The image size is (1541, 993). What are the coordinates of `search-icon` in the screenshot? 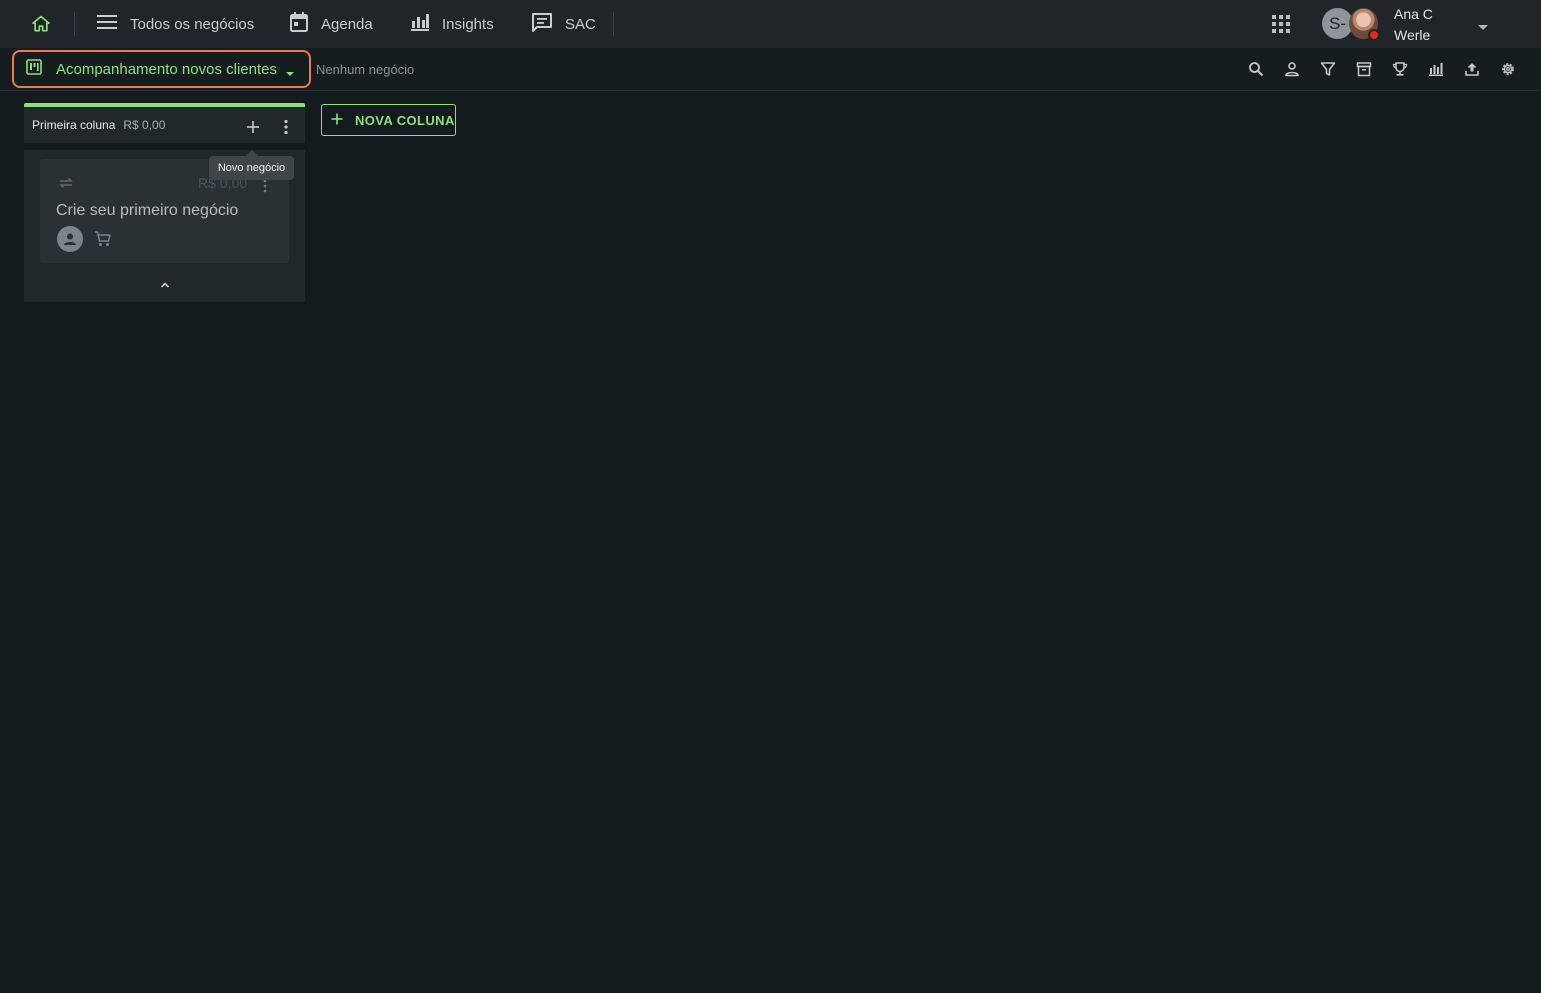 It's located at (1256, 69).